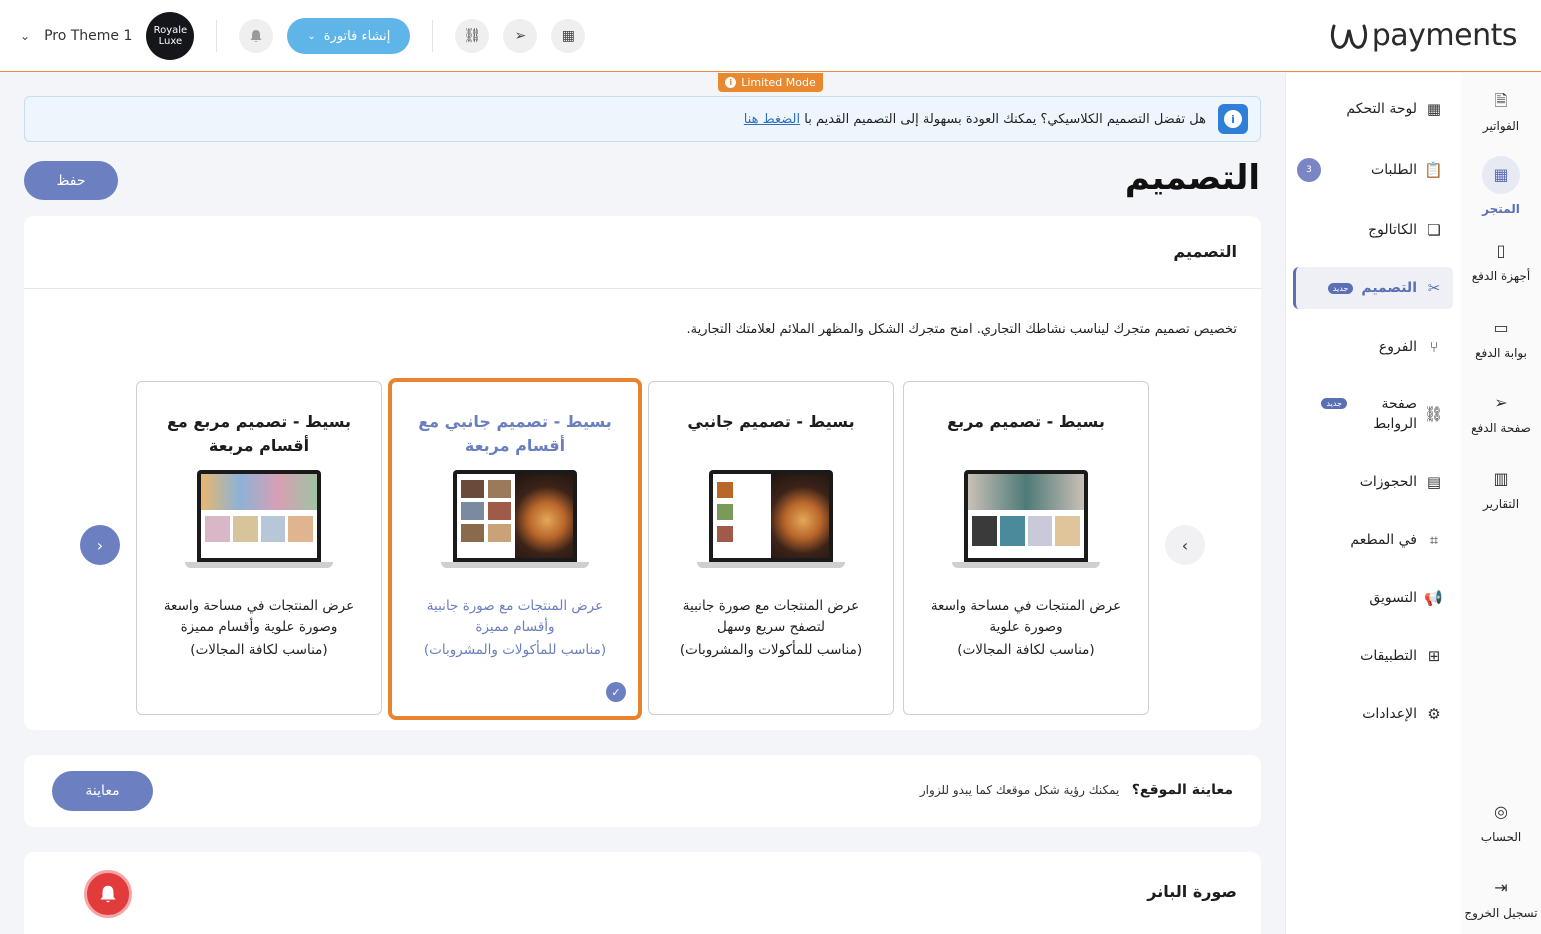  I want to click on invoice-icon: 🗎, so click(1501, 100).